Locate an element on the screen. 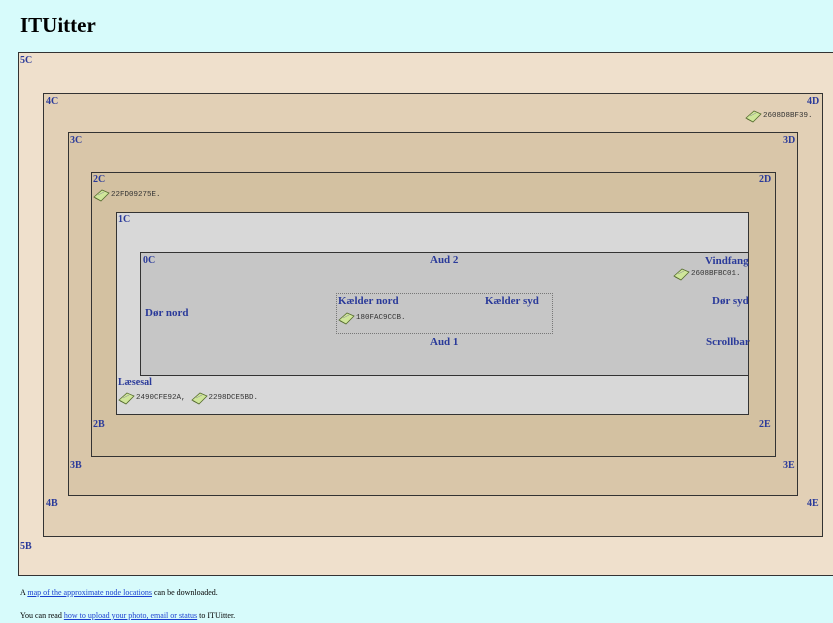  node-2c: 22FD09275E. is located at coordinates (127, 195).